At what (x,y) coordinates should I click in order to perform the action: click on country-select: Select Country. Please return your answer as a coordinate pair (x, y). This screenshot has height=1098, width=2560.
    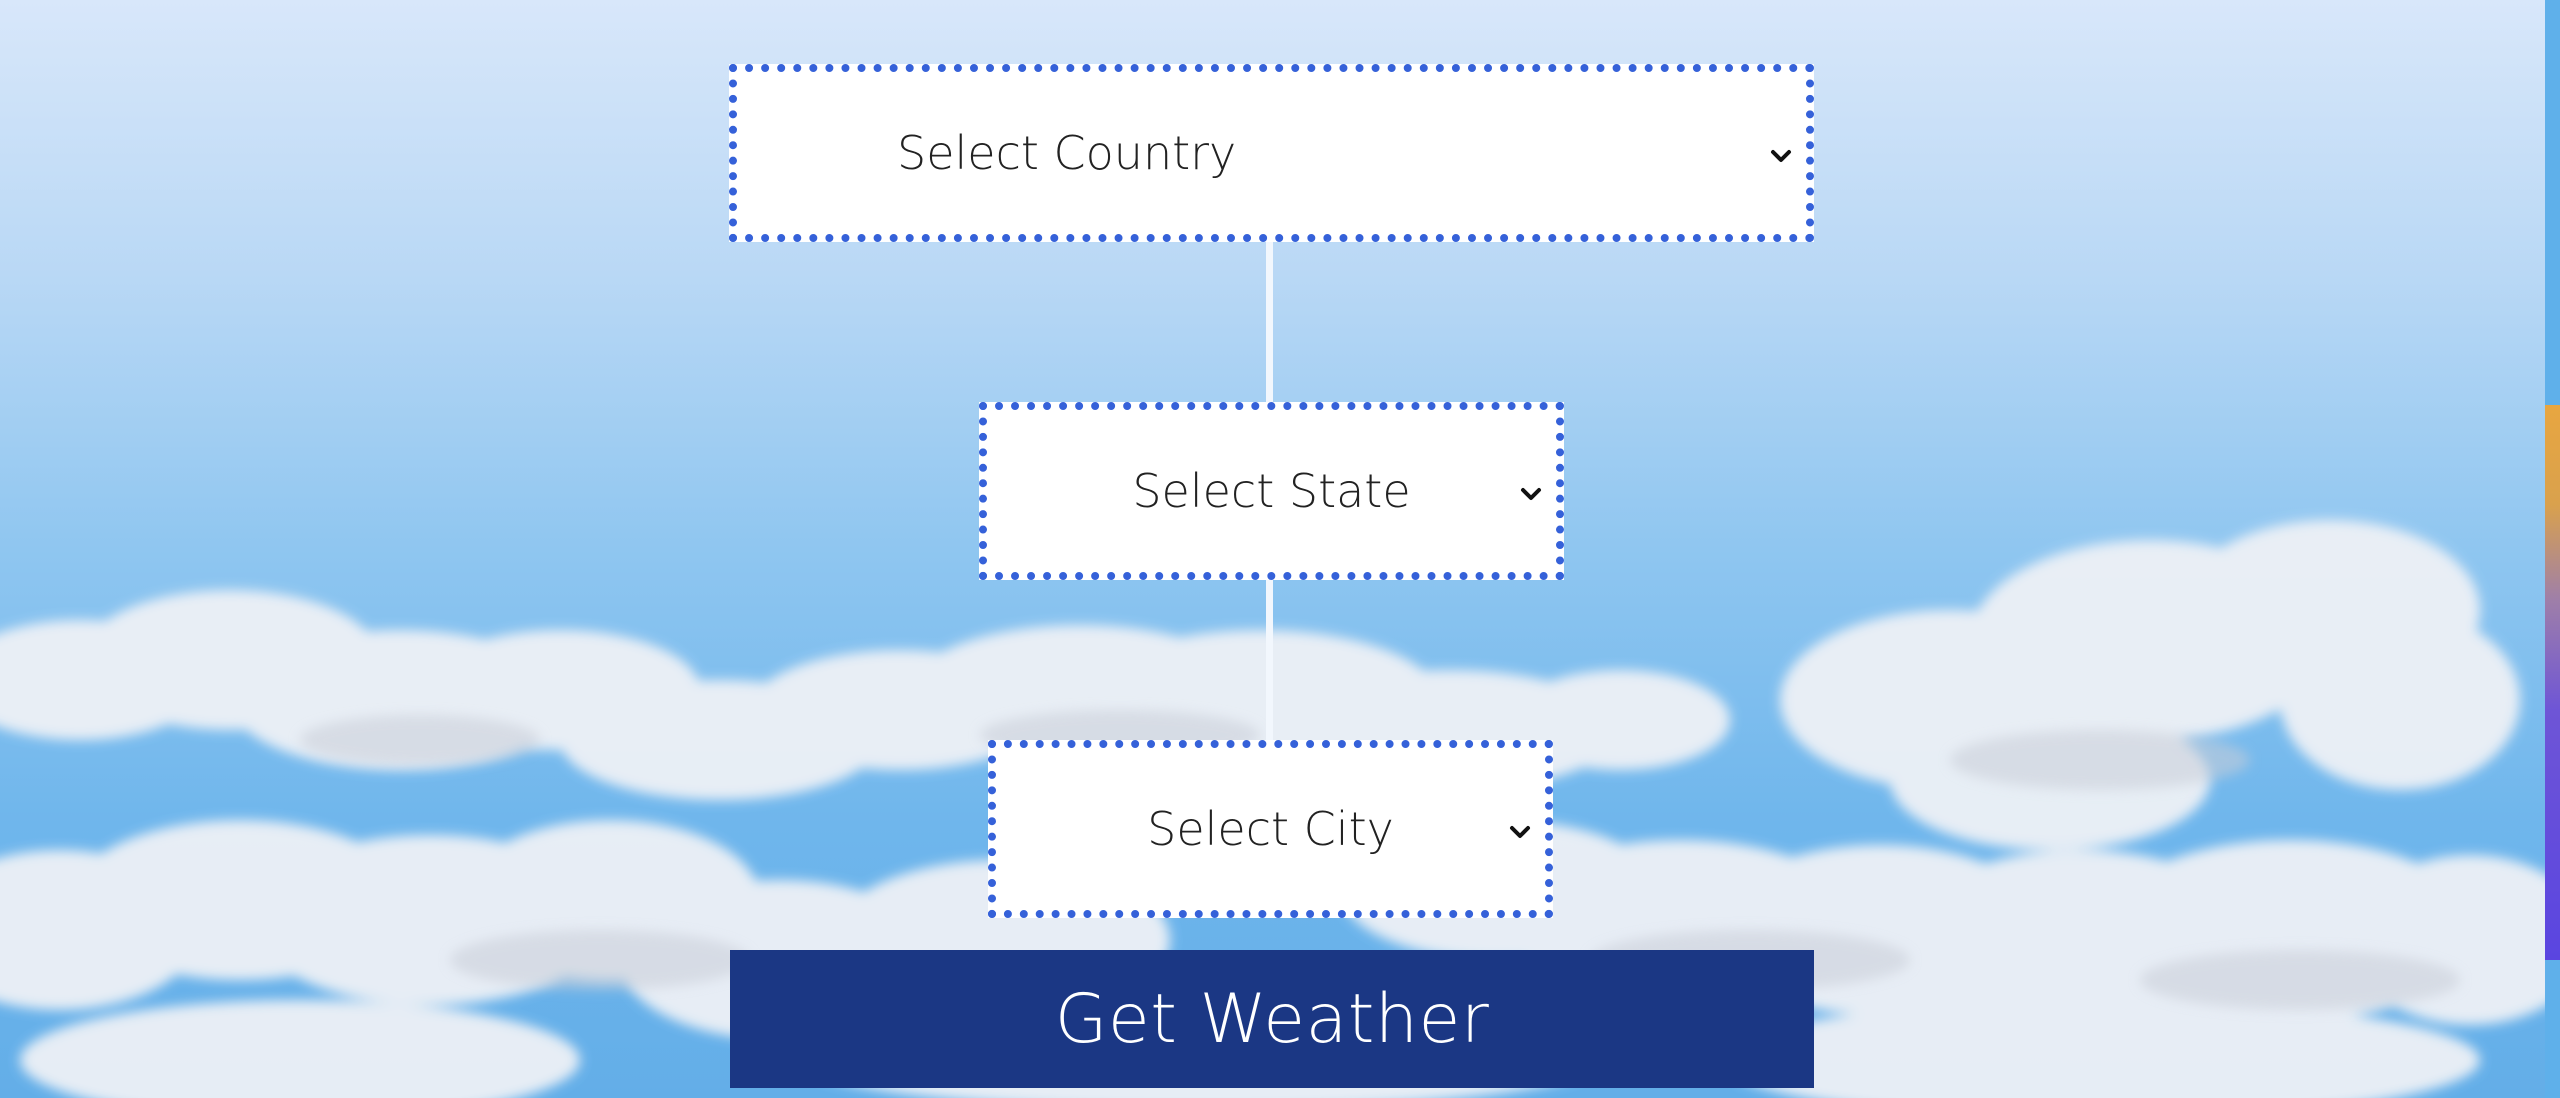
    Looking at the image, I should click on (1271, 153).